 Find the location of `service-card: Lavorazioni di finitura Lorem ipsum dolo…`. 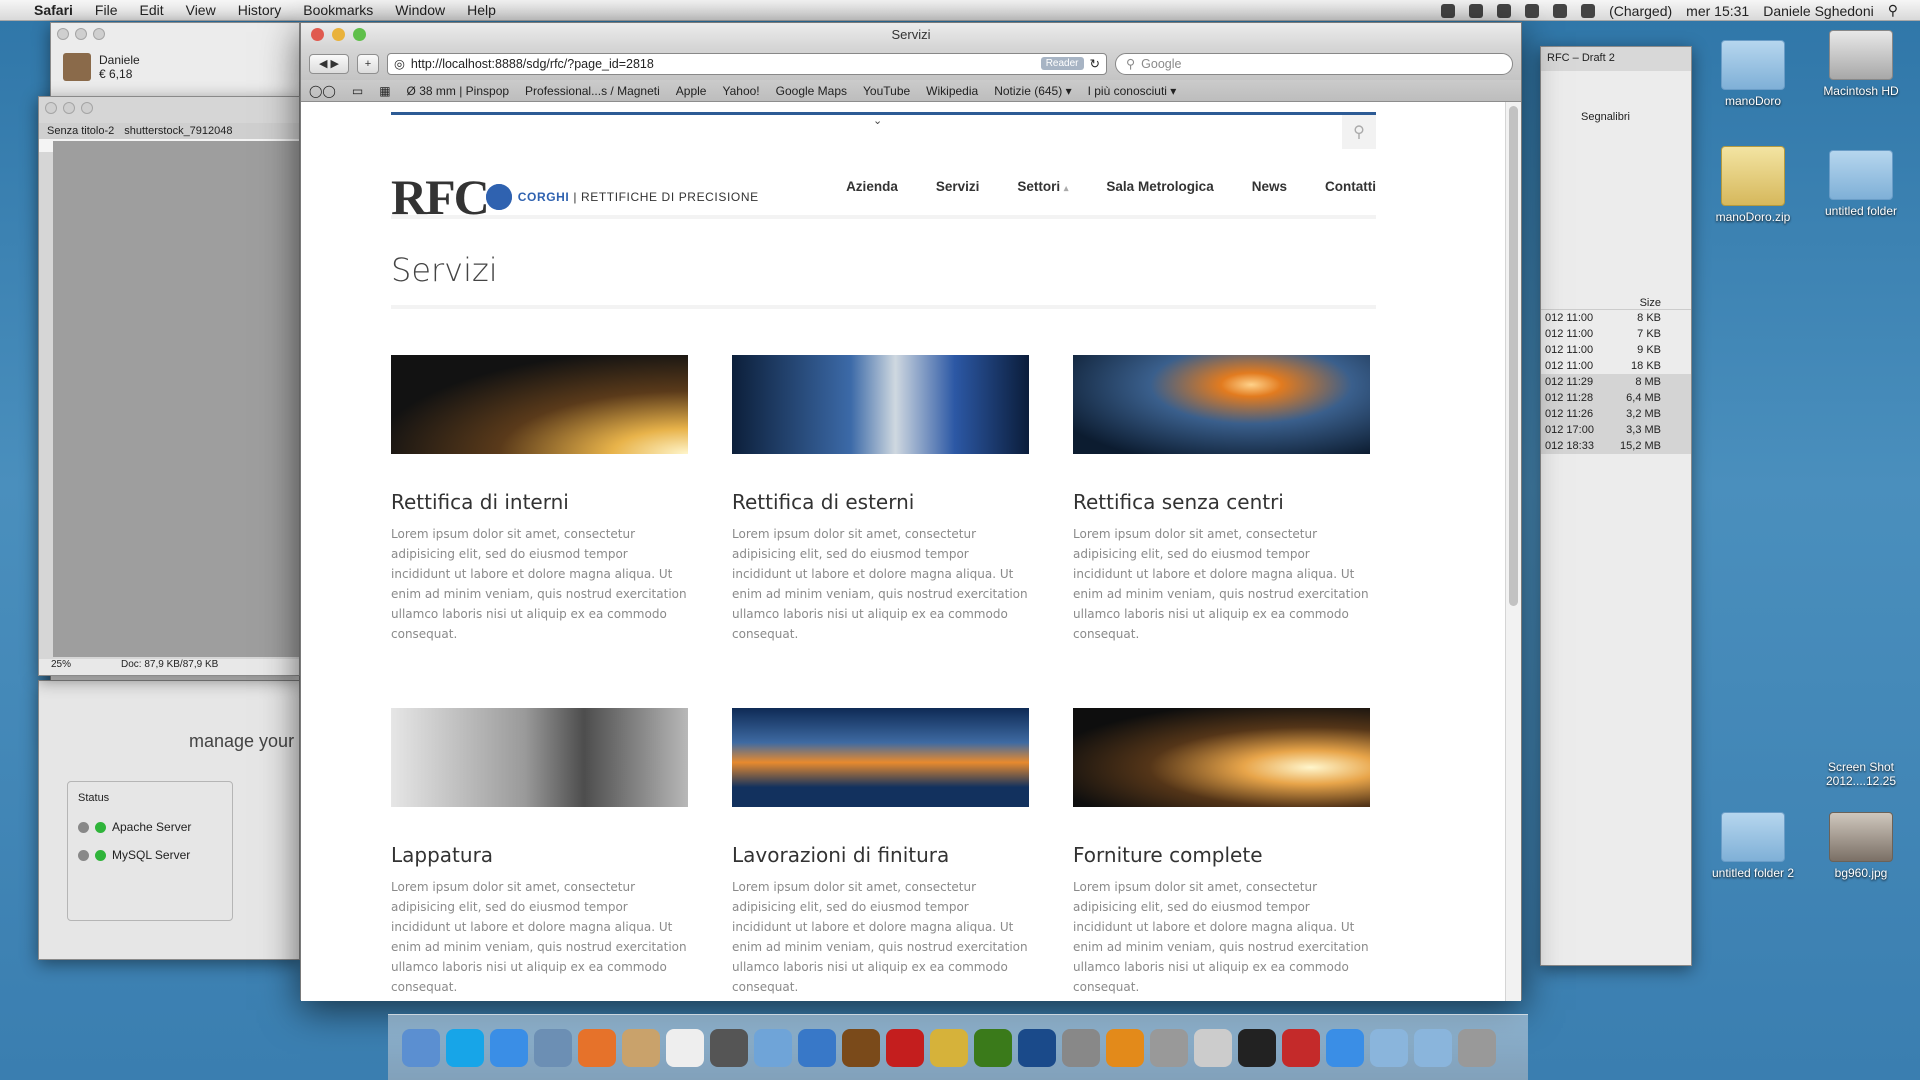

service-card: Lavorazioni di finitura Lorem ipsum dolo… is located at coordinates (880, 852).